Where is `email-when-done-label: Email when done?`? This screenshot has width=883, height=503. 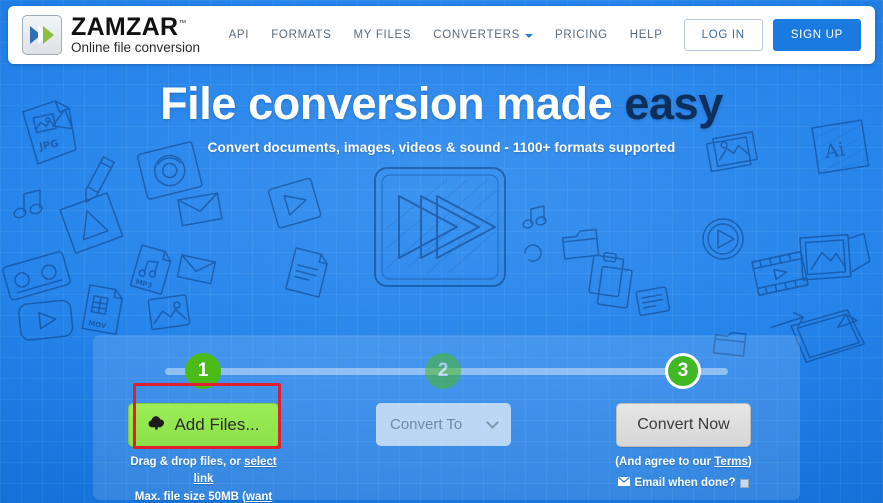
email-when-done-label: Email when done? is located at coordinates (685, 483).